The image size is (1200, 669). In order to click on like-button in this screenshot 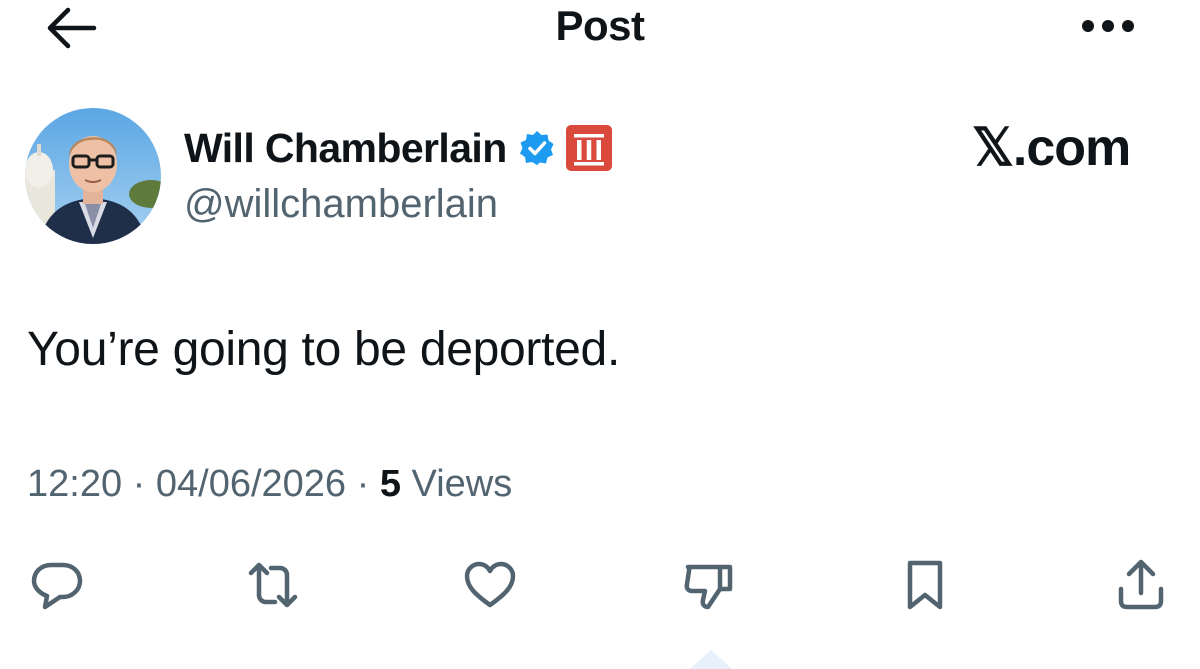, I will do `click(490, 585)`.